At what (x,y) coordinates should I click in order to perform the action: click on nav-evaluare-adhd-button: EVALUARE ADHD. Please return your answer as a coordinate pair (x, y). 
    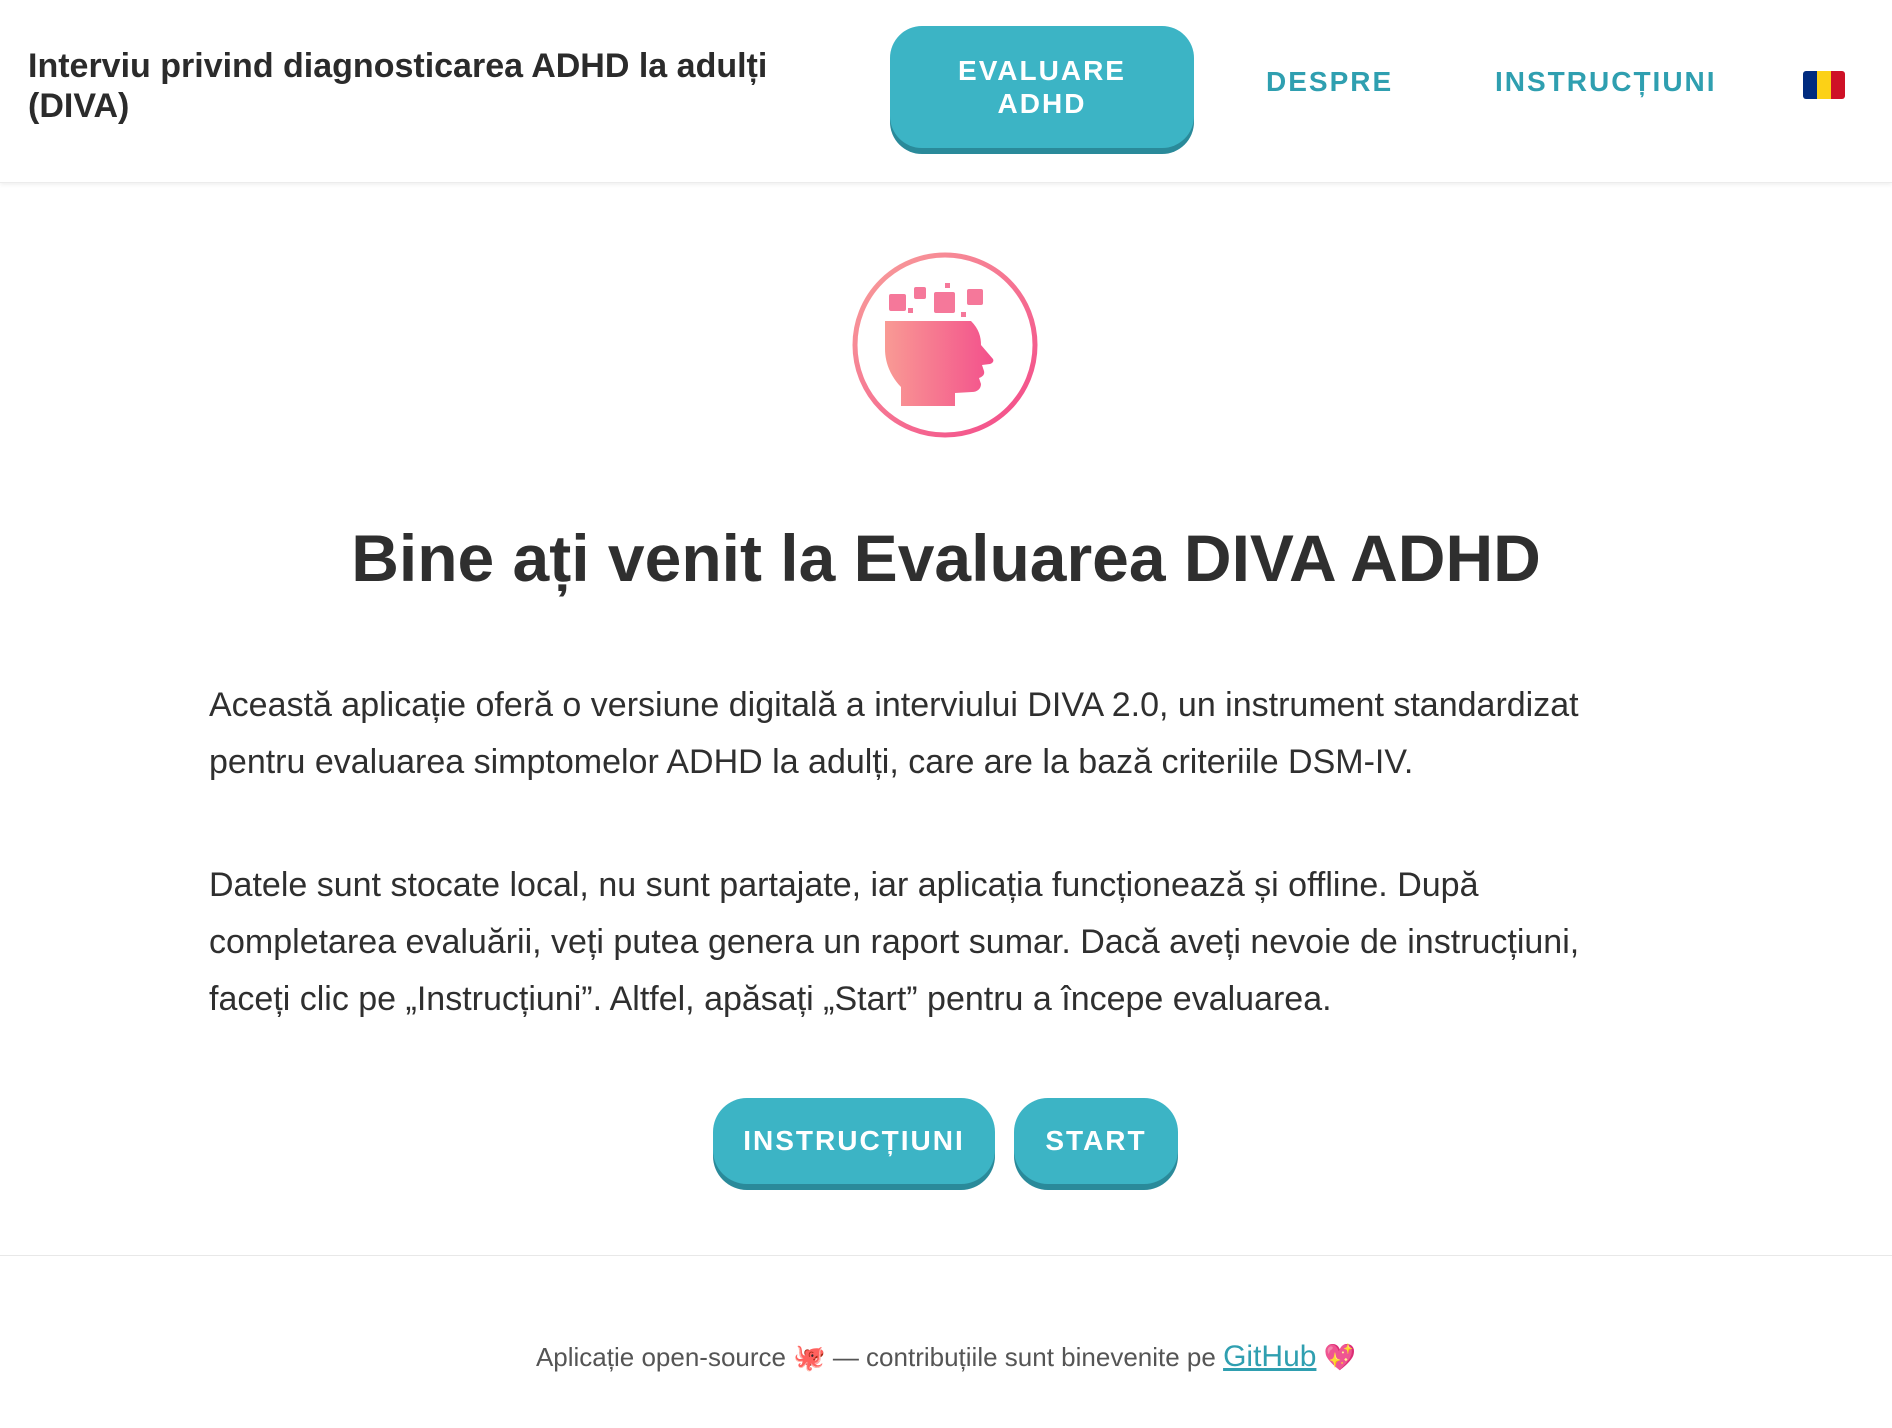
    Looking at the image, I should click on (1042, 87).